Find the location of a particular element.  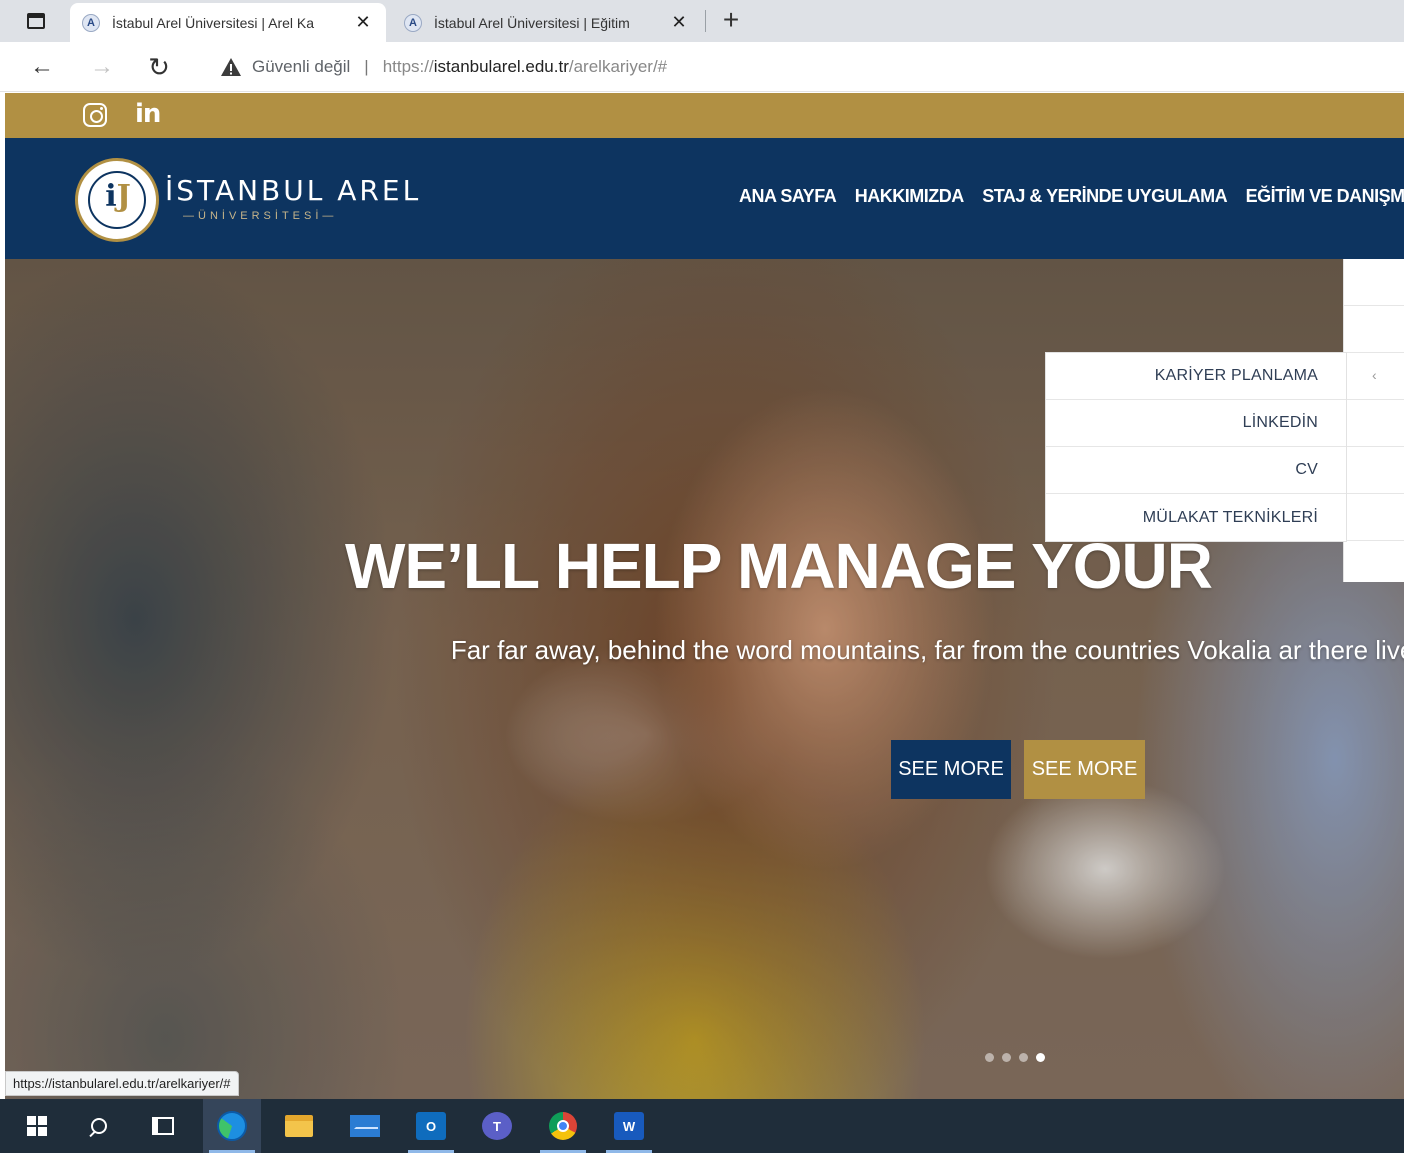

tab-arel-egitim: A İstabul Arel Üniversitesi | Eğitim ✕ is located at coordinates (547, 22).